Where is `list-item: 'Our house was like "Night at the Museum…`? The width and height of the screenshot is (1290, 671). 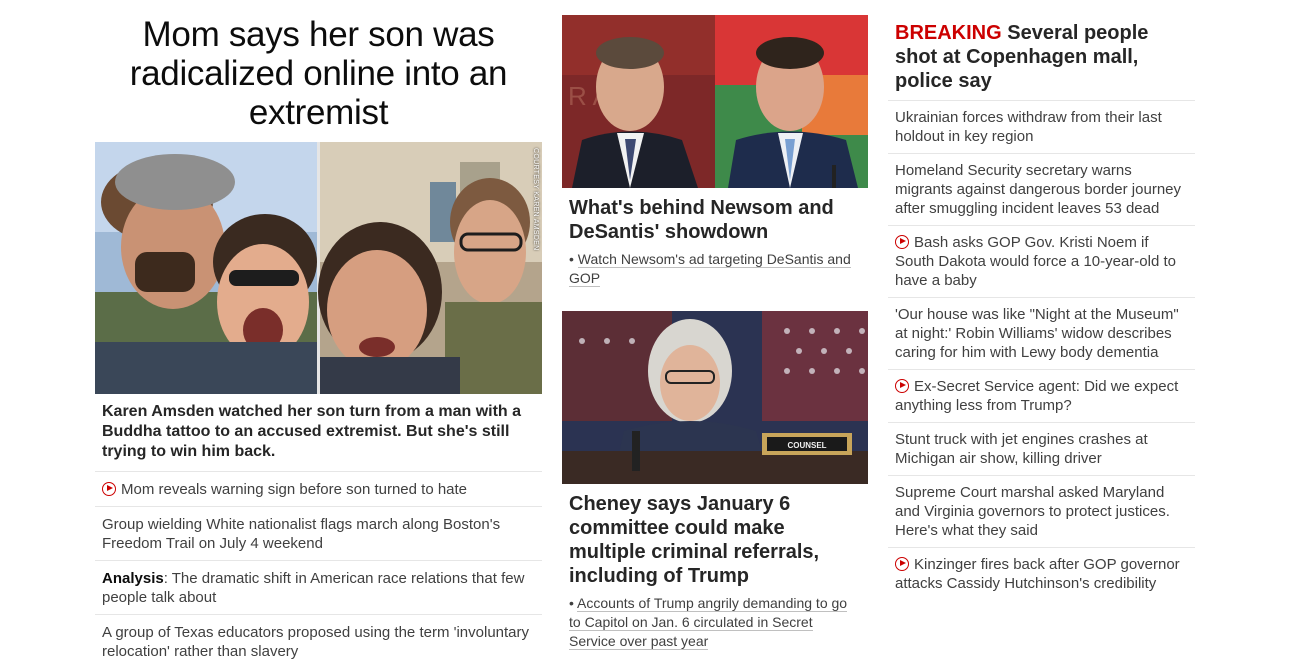 list-item: 'Our house was like "Night at the Museum… is located at coordinates (1041, 334).